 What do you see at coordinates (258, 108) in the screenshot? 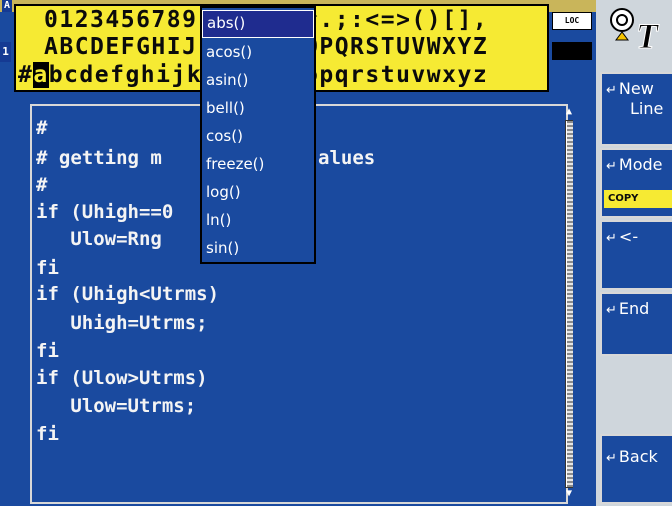
I see `function-item-bell: bell()` at bounding box center [258, 108].